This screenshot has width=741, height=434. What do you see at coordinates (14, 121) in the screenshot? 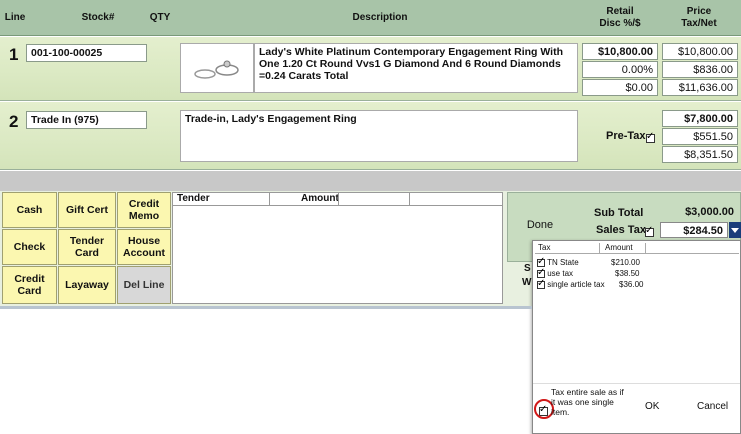
I see `line-number: 2` at bounding box center [14, 121].